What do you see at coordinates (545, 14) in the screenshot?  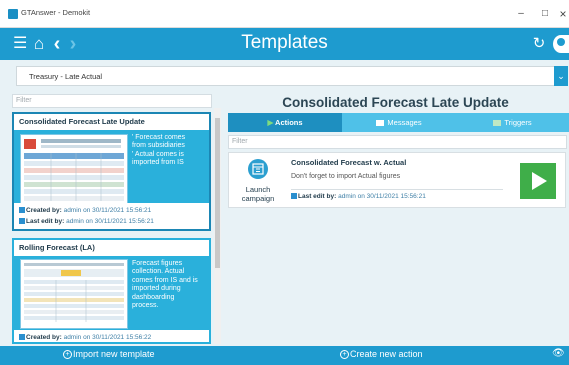 I see `maximize-button: □` at bounding box center [545, 14].